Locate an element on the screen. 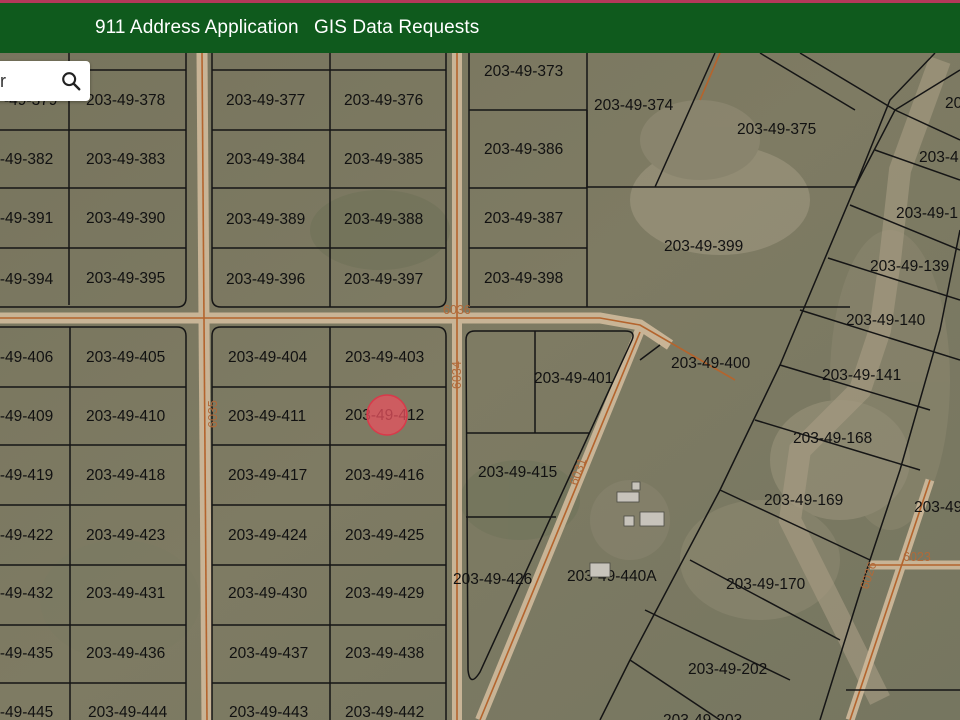 The image size is (960, 720). parcel-label: 203-49-440A is located at coordinates (612, 576).